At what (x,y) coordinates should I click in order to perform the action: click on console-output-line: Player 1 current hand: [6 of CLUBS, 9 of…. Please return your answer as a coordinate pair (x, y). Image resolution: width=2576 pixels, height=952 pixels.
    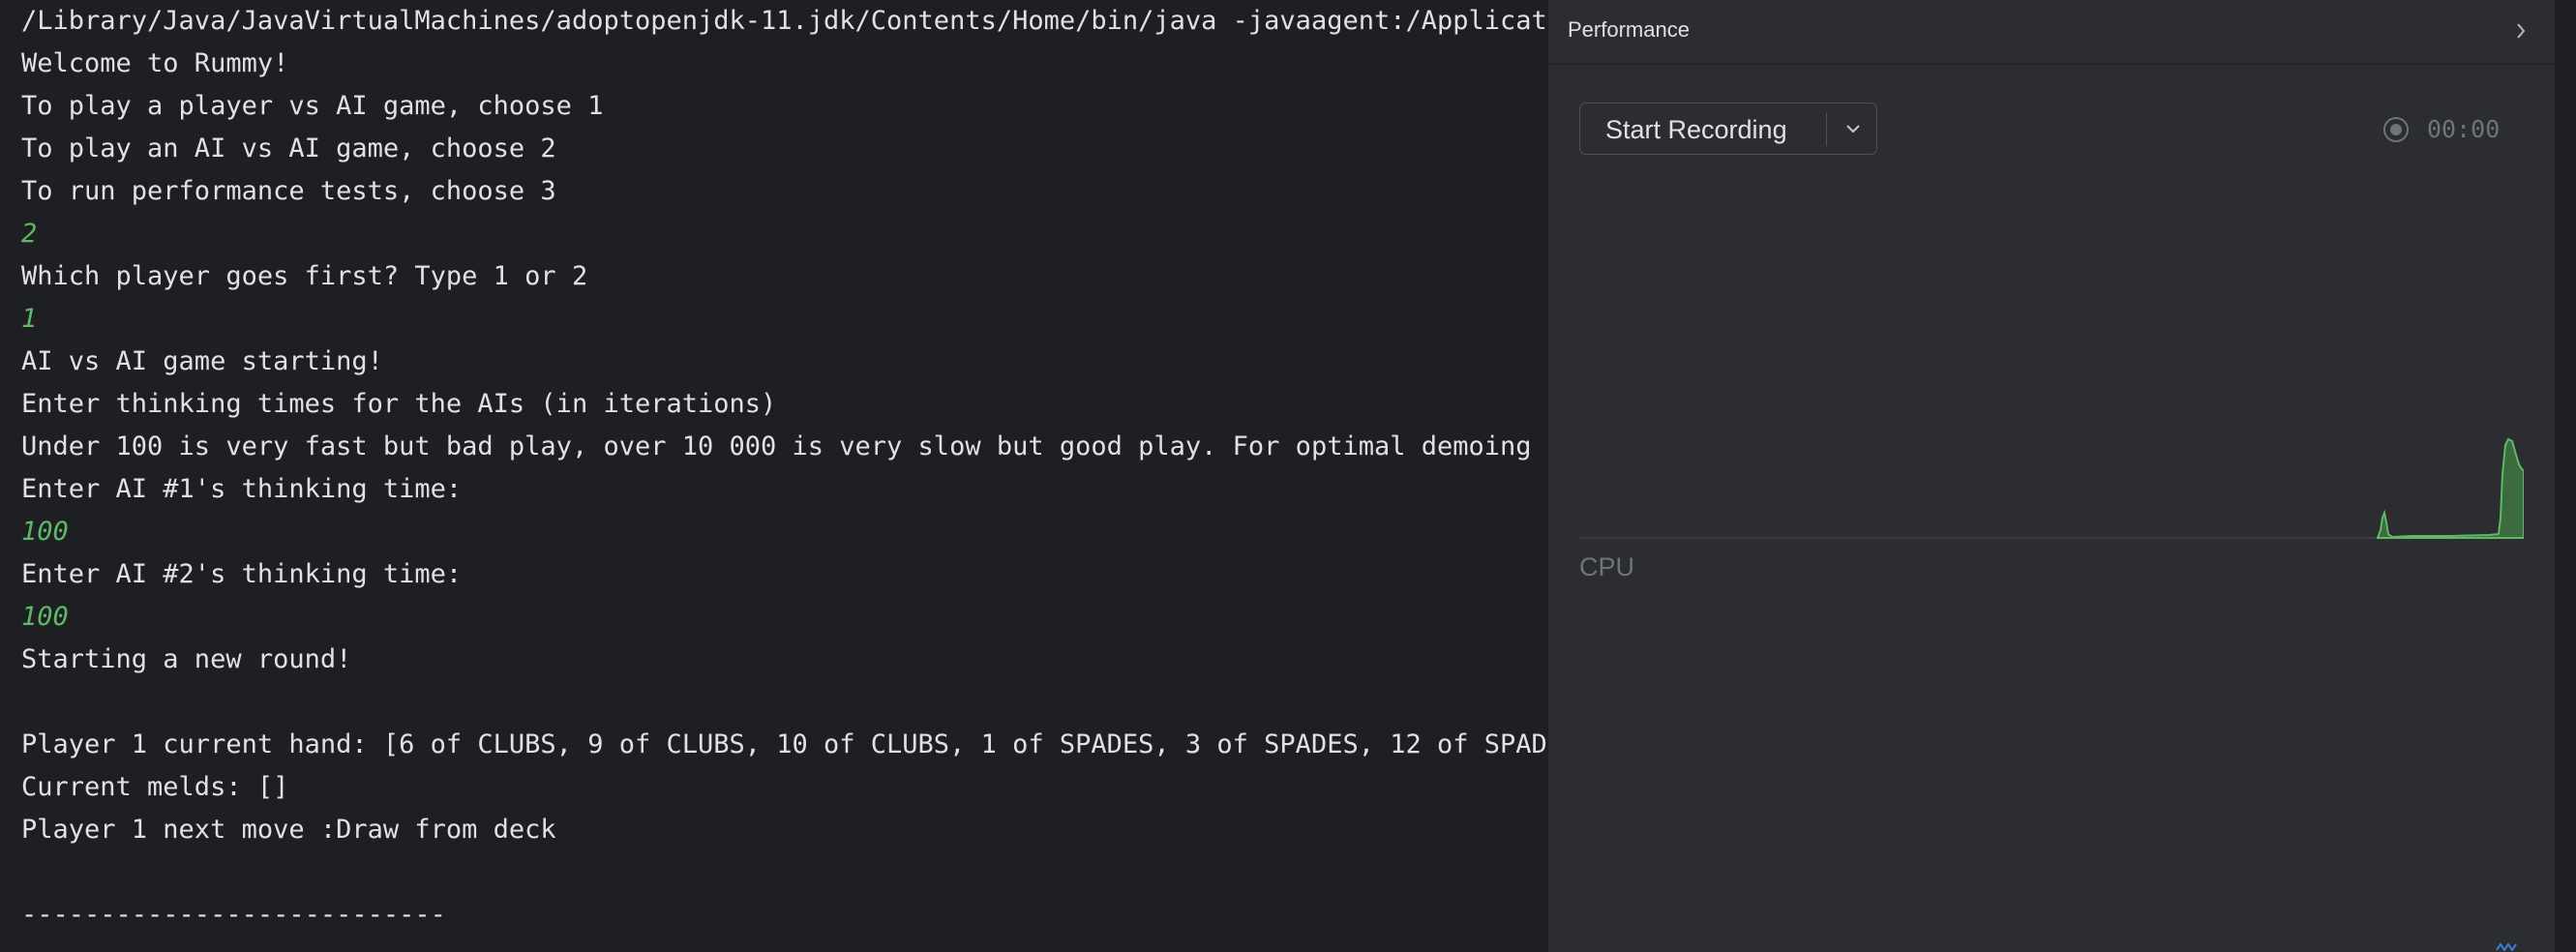
    Looking at the image, I should click on (784, 744).